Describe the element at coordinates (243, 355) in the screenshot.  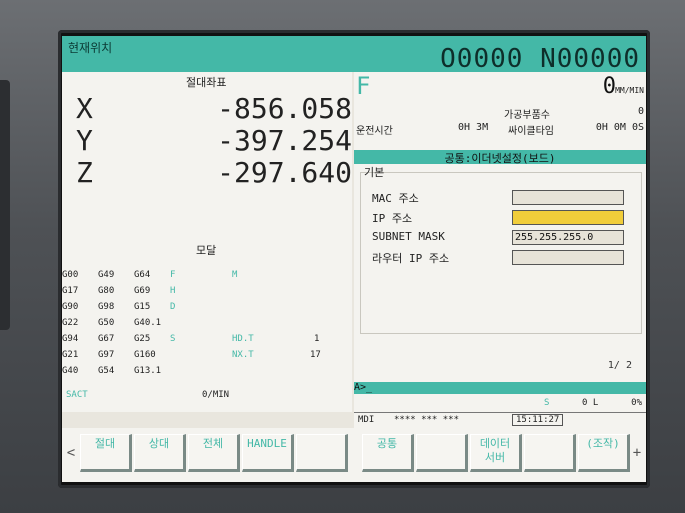
I see `tool-label: NX.T` at that location.